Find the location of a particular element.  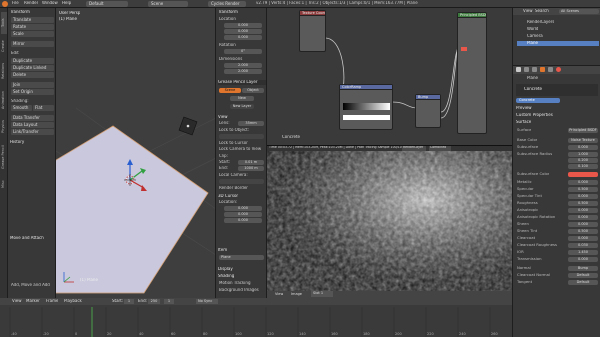

material-slot-item: Concrete is located at coordinates (533, 89).